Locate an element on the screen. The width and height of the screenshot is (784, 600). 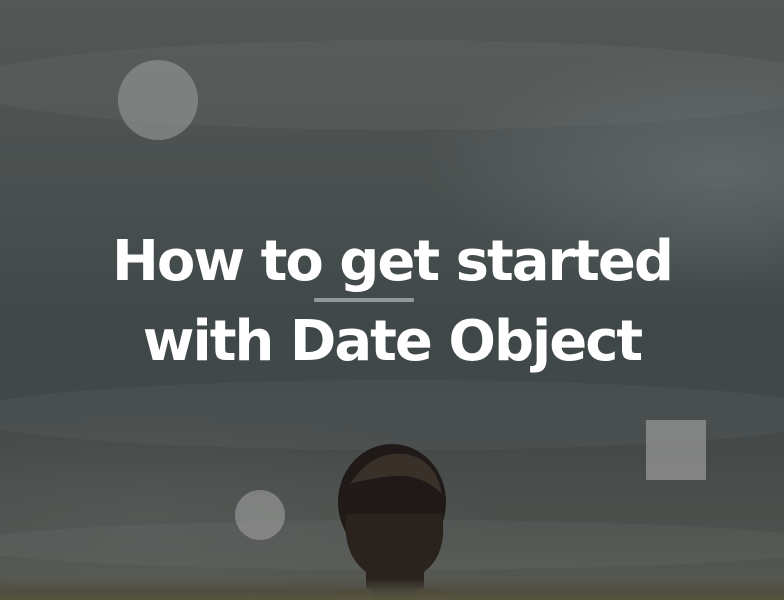
hero-title-line-1: How to get started is located at coordinates (393, 261).